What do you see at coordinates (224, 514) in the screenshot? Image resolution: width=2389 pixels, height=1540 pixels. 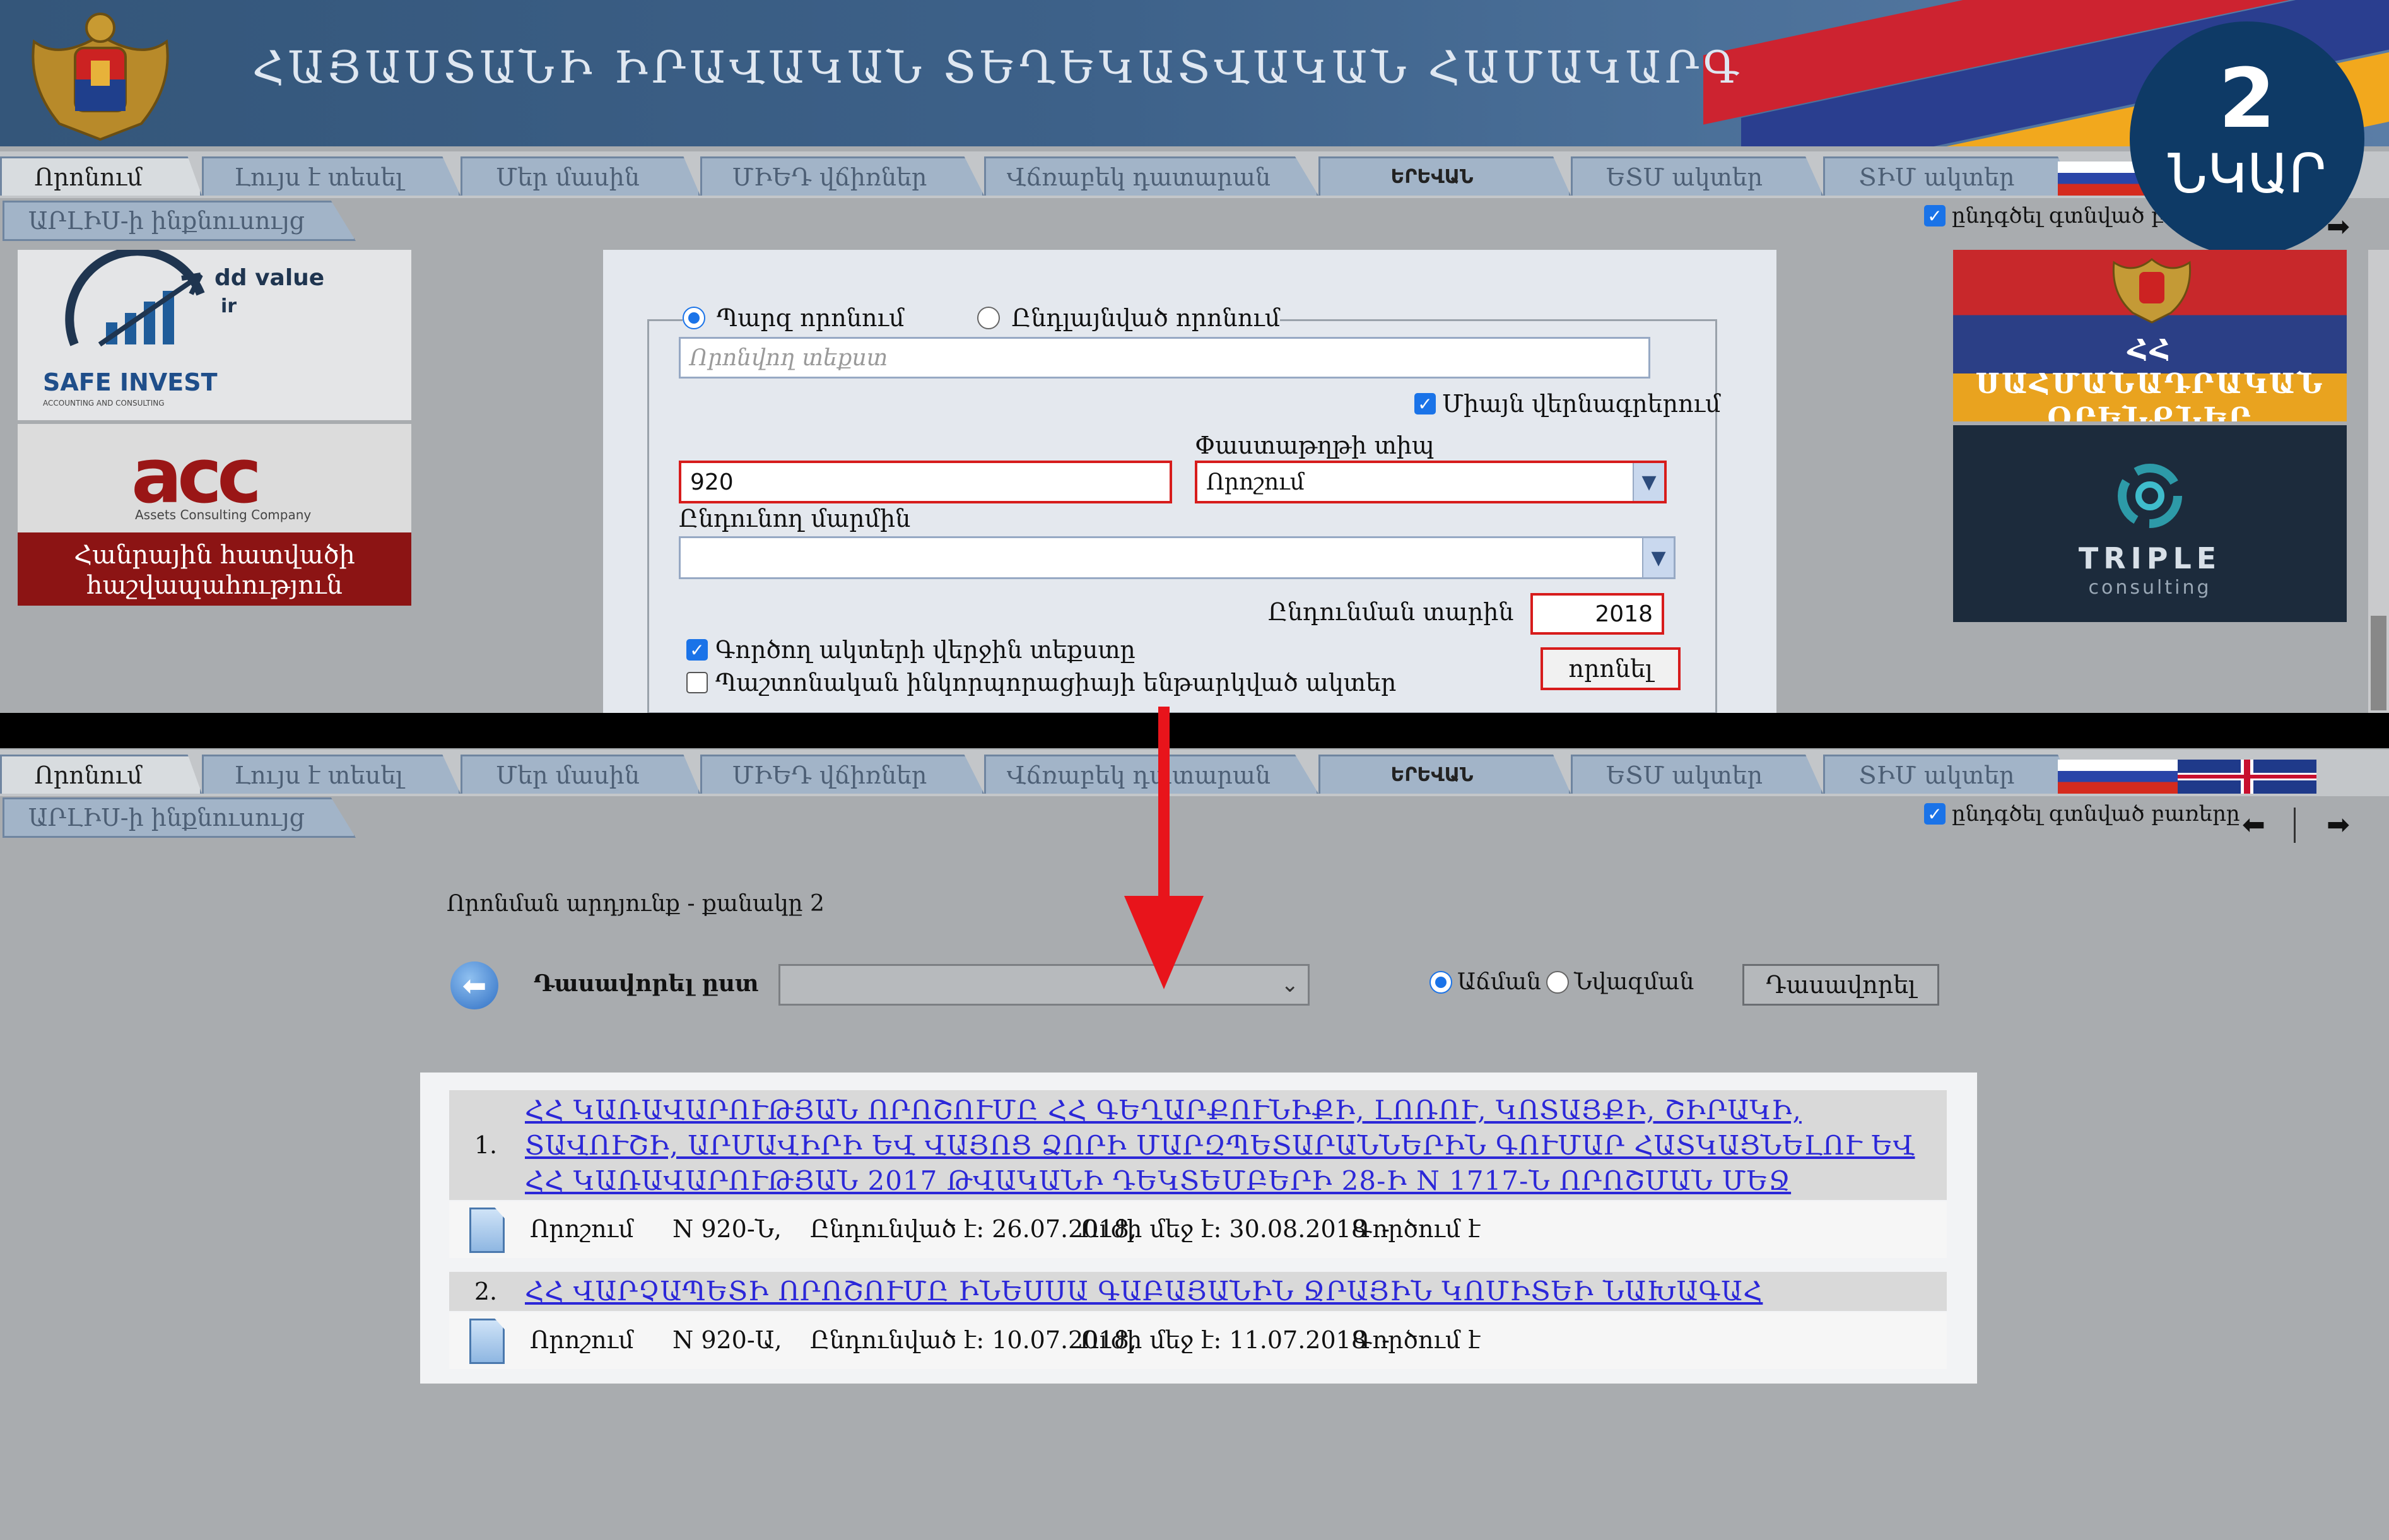 I see `acc-sub: Assets Consulting Company` at bounding box center [224, 514].